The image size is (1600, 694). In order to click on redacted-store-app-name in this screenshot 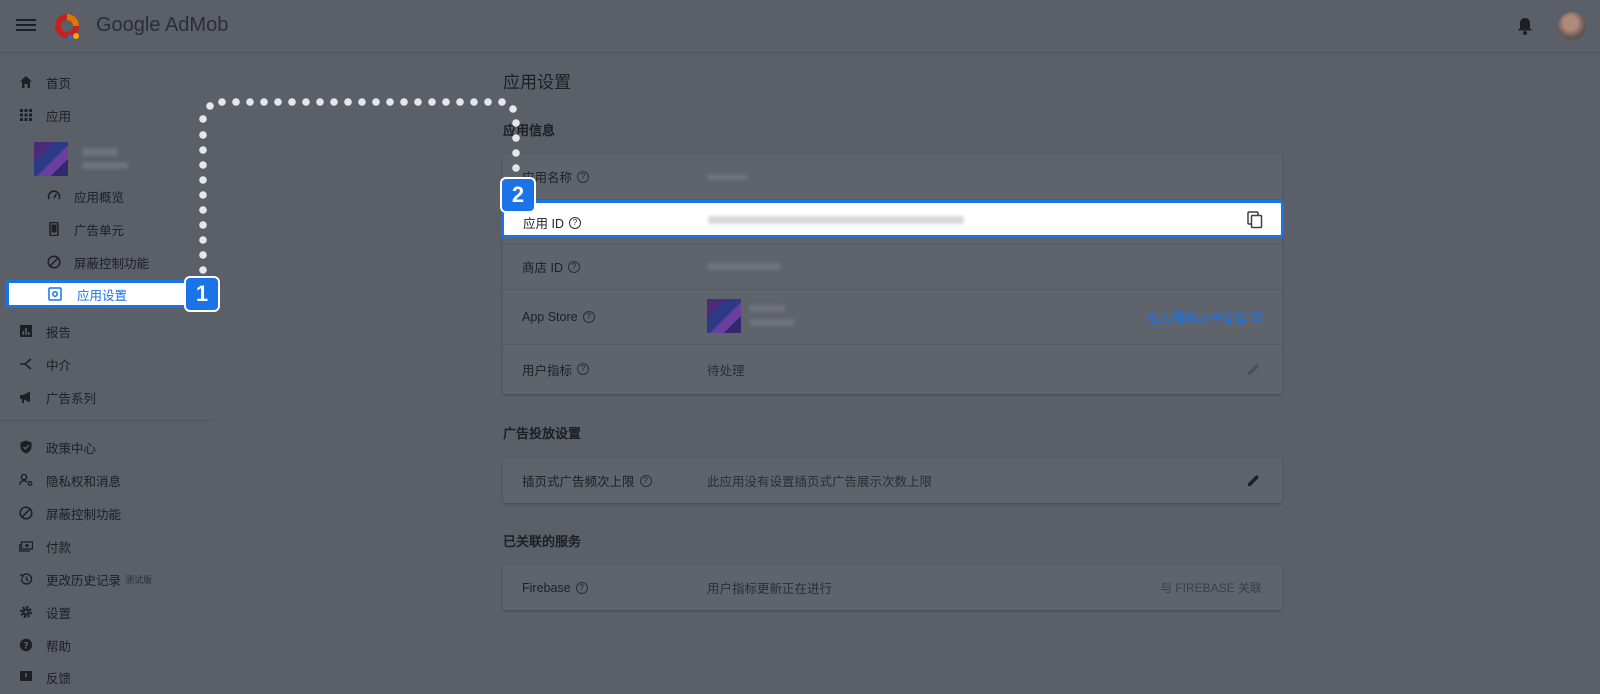, I will do `click(767, 308)`.